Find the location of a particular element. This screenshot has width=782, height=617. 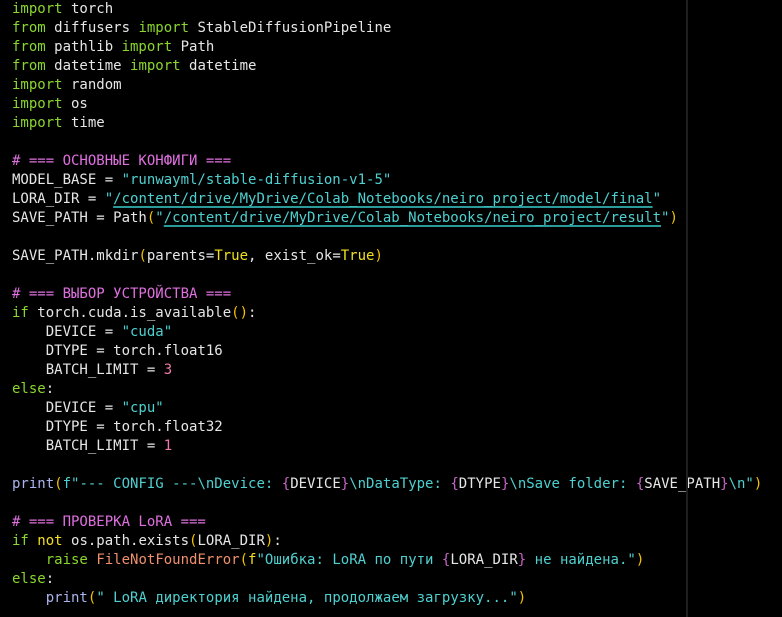

code-line: import os is located at coordinates (387, 104).